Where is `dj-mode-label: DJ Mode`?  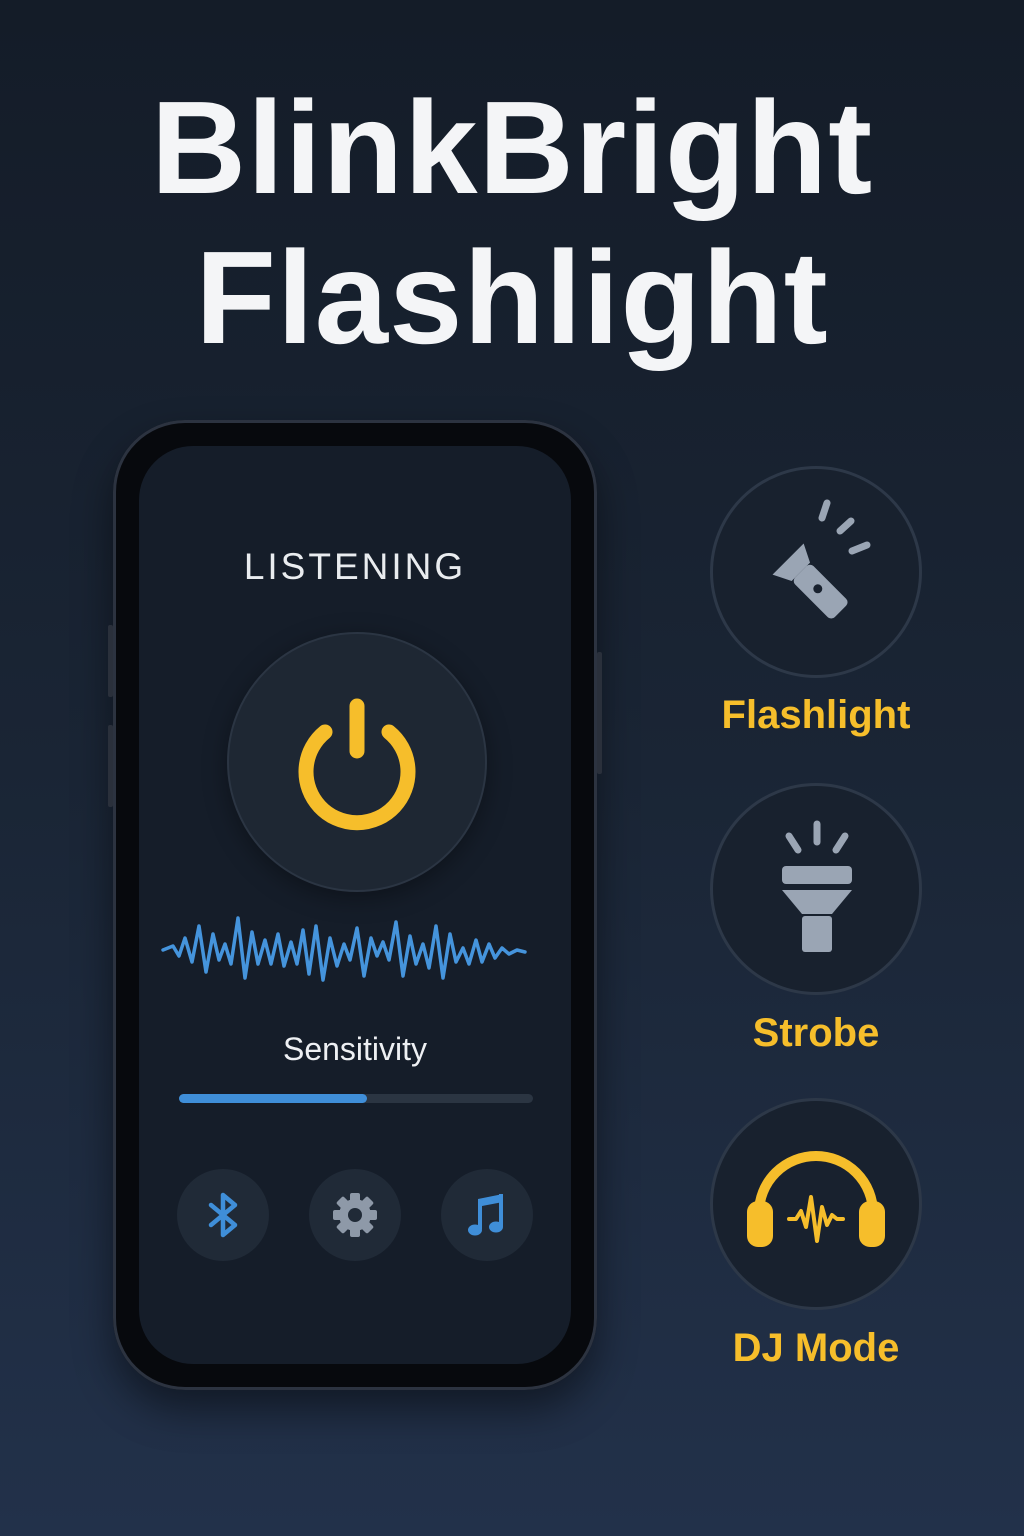 dj-mode-label: DJ Mode is located at coordinates (816, 1348).